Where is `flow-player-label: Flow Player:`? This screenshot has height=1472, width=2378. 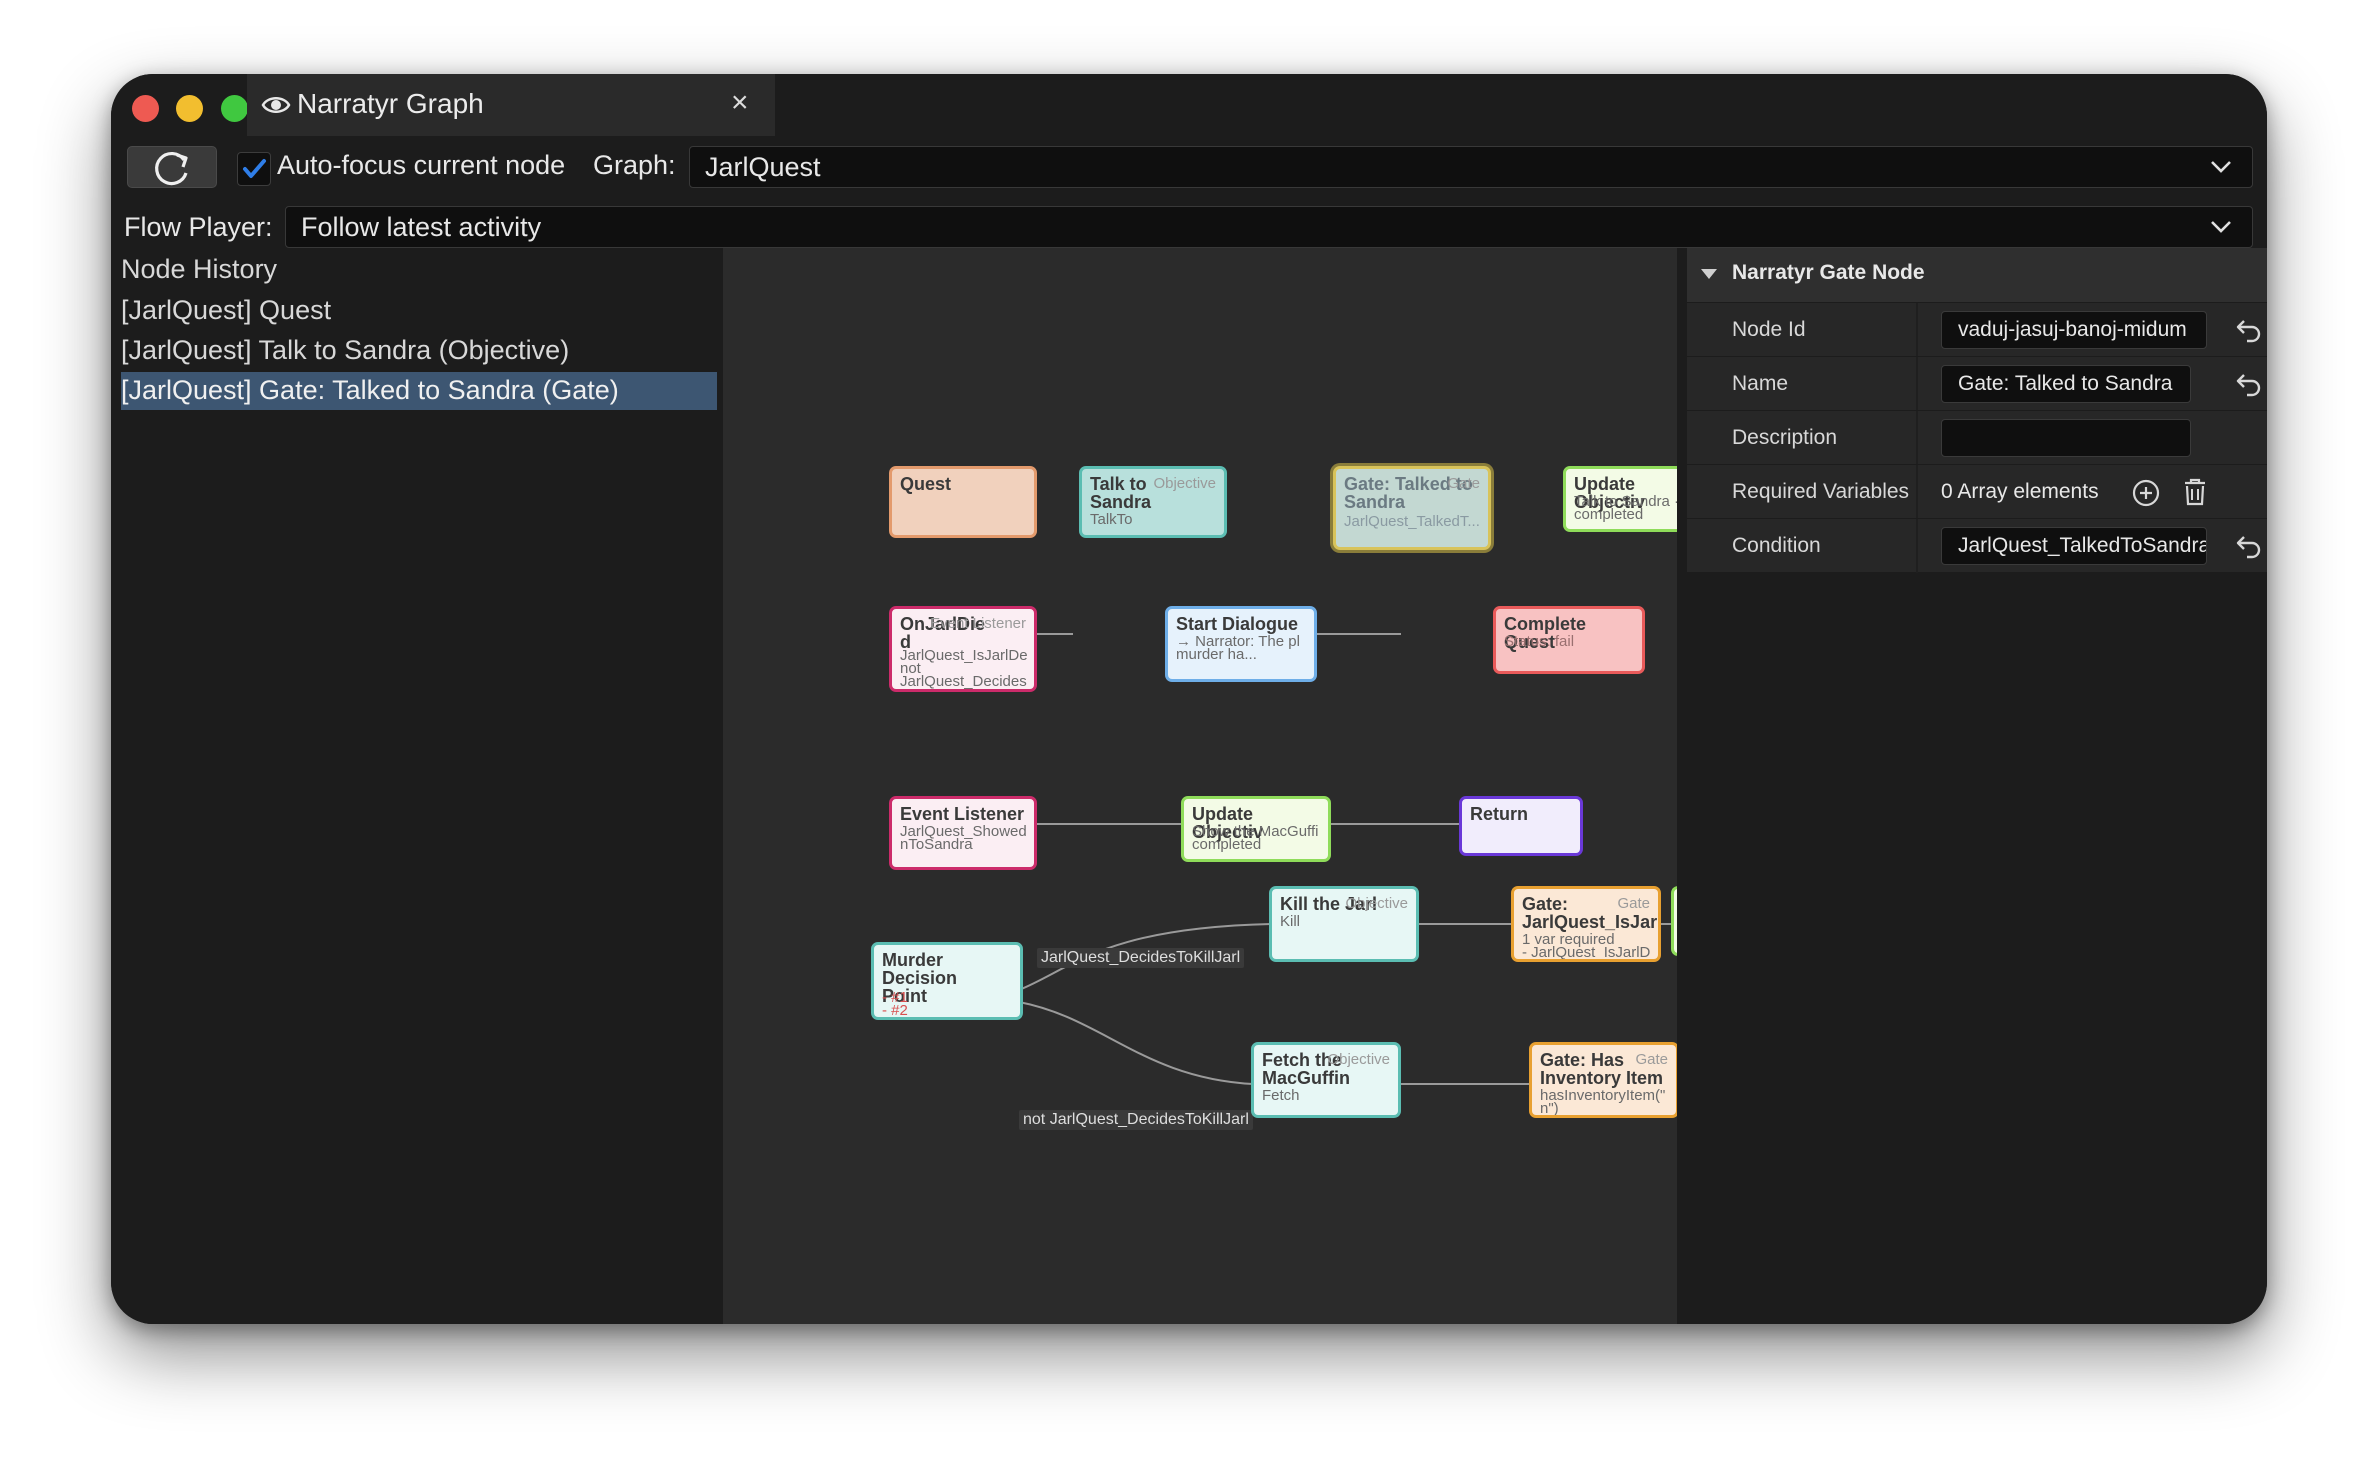 flow-player-label: Flow Player: is located at coordinates (198, 227).